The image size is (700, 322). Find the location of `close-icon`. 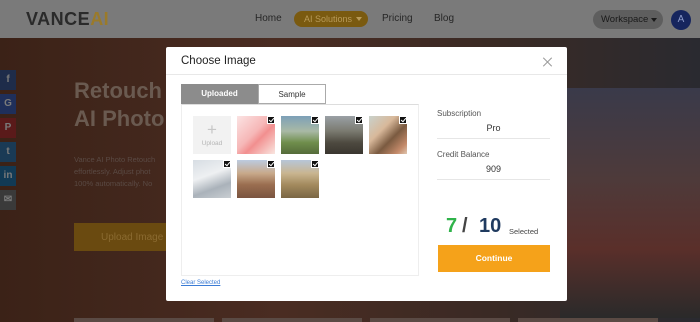

close-icon is located at coordinates (547, 61).